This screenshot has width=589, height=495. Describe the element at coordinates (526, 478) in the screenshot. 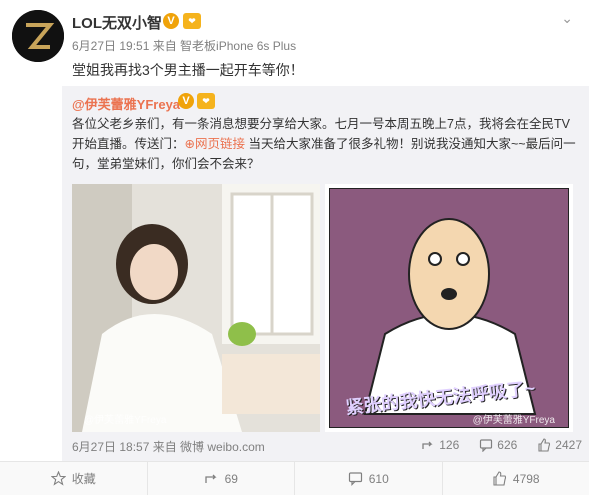

I see `like-count: 4798` at that location.